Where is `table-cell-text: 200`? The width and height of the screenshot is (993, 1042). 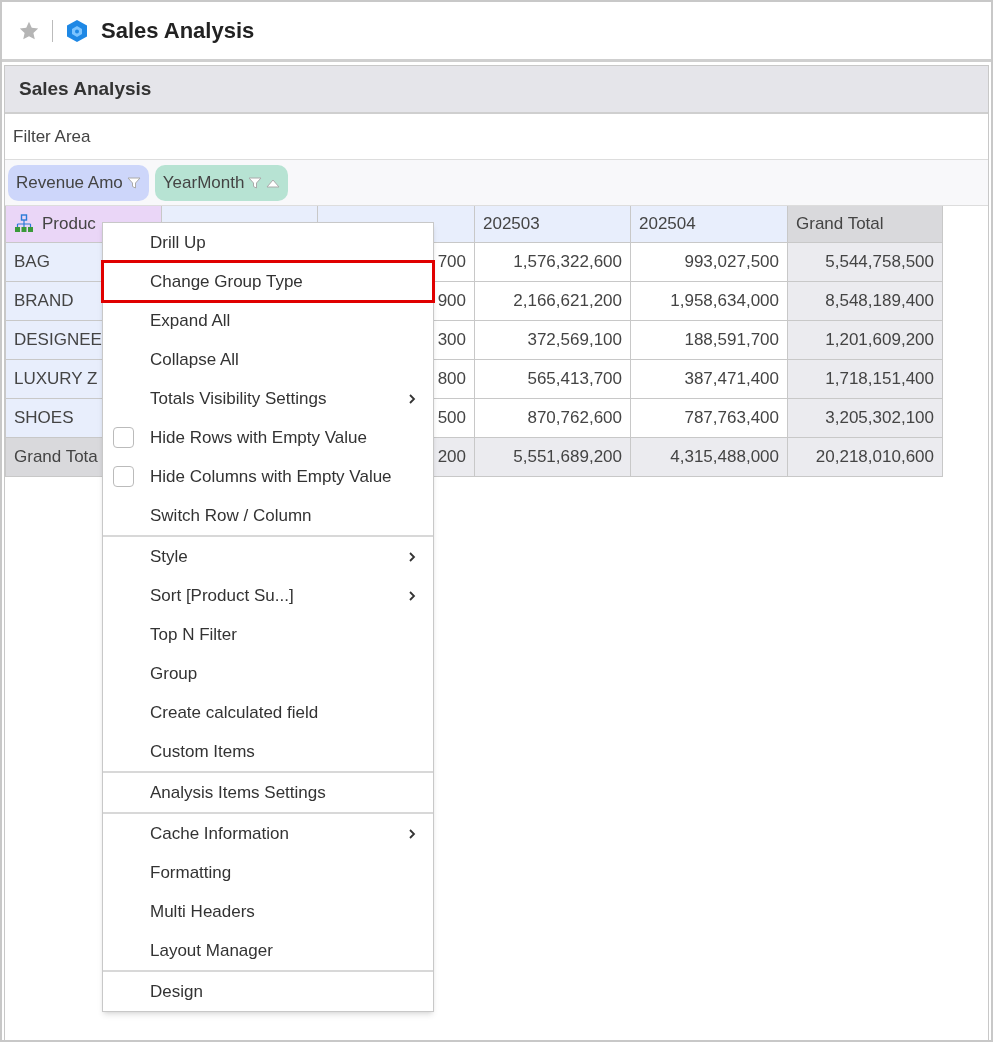
table-cell-text: 200 is located at coordinates (451, 457).